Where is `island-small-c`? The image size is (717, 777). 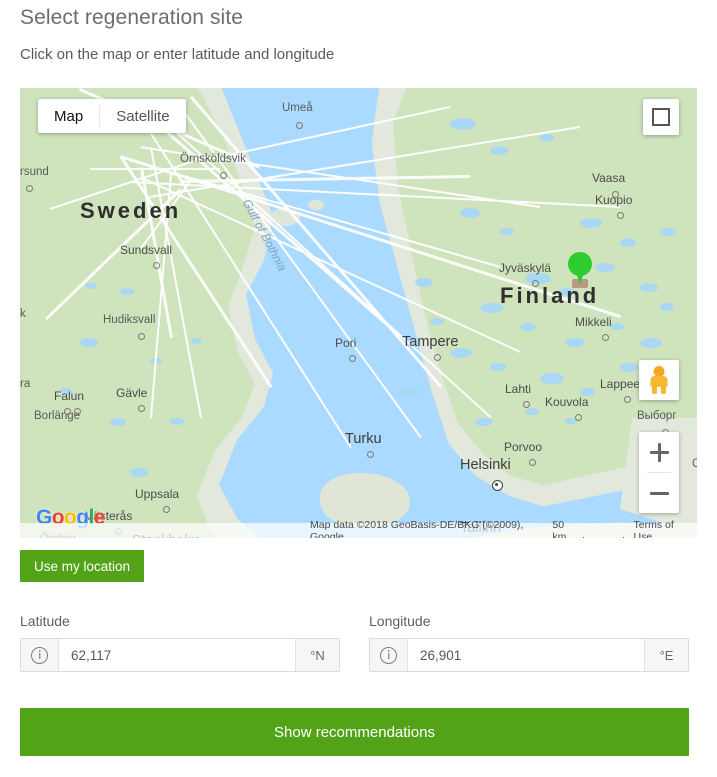
island-small-c is located at coordinates (316, 205).